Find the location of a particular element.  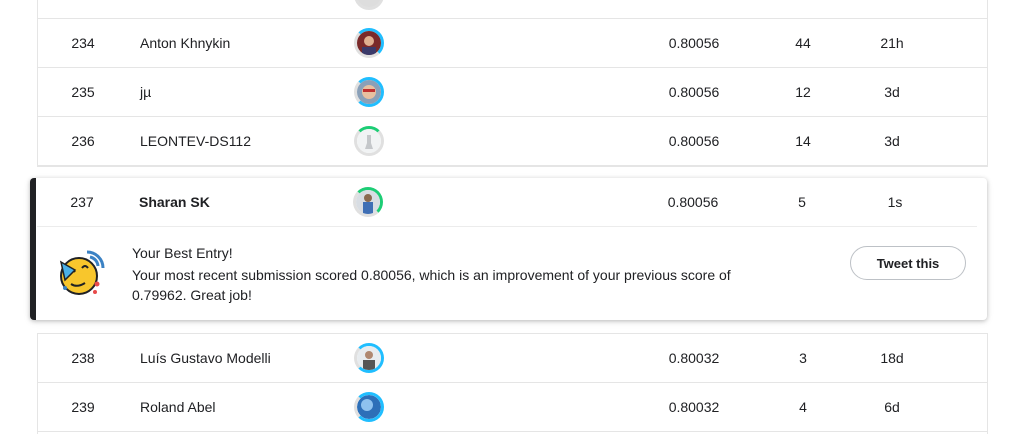

last-submission-cell: 18d is located at coordinates (892, 358).